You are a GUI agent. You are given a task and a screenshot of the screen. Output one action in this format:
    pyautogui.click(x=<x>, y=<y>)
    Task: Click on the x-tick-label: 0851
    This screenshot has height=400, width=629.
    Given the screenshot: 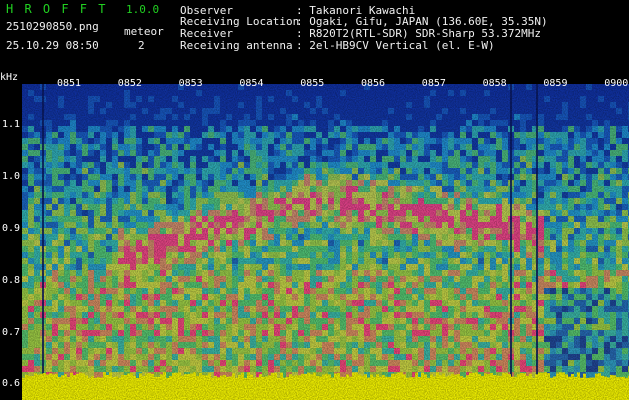 What is the action you would take?
    pyautogui.click(x=69, y=83)
    